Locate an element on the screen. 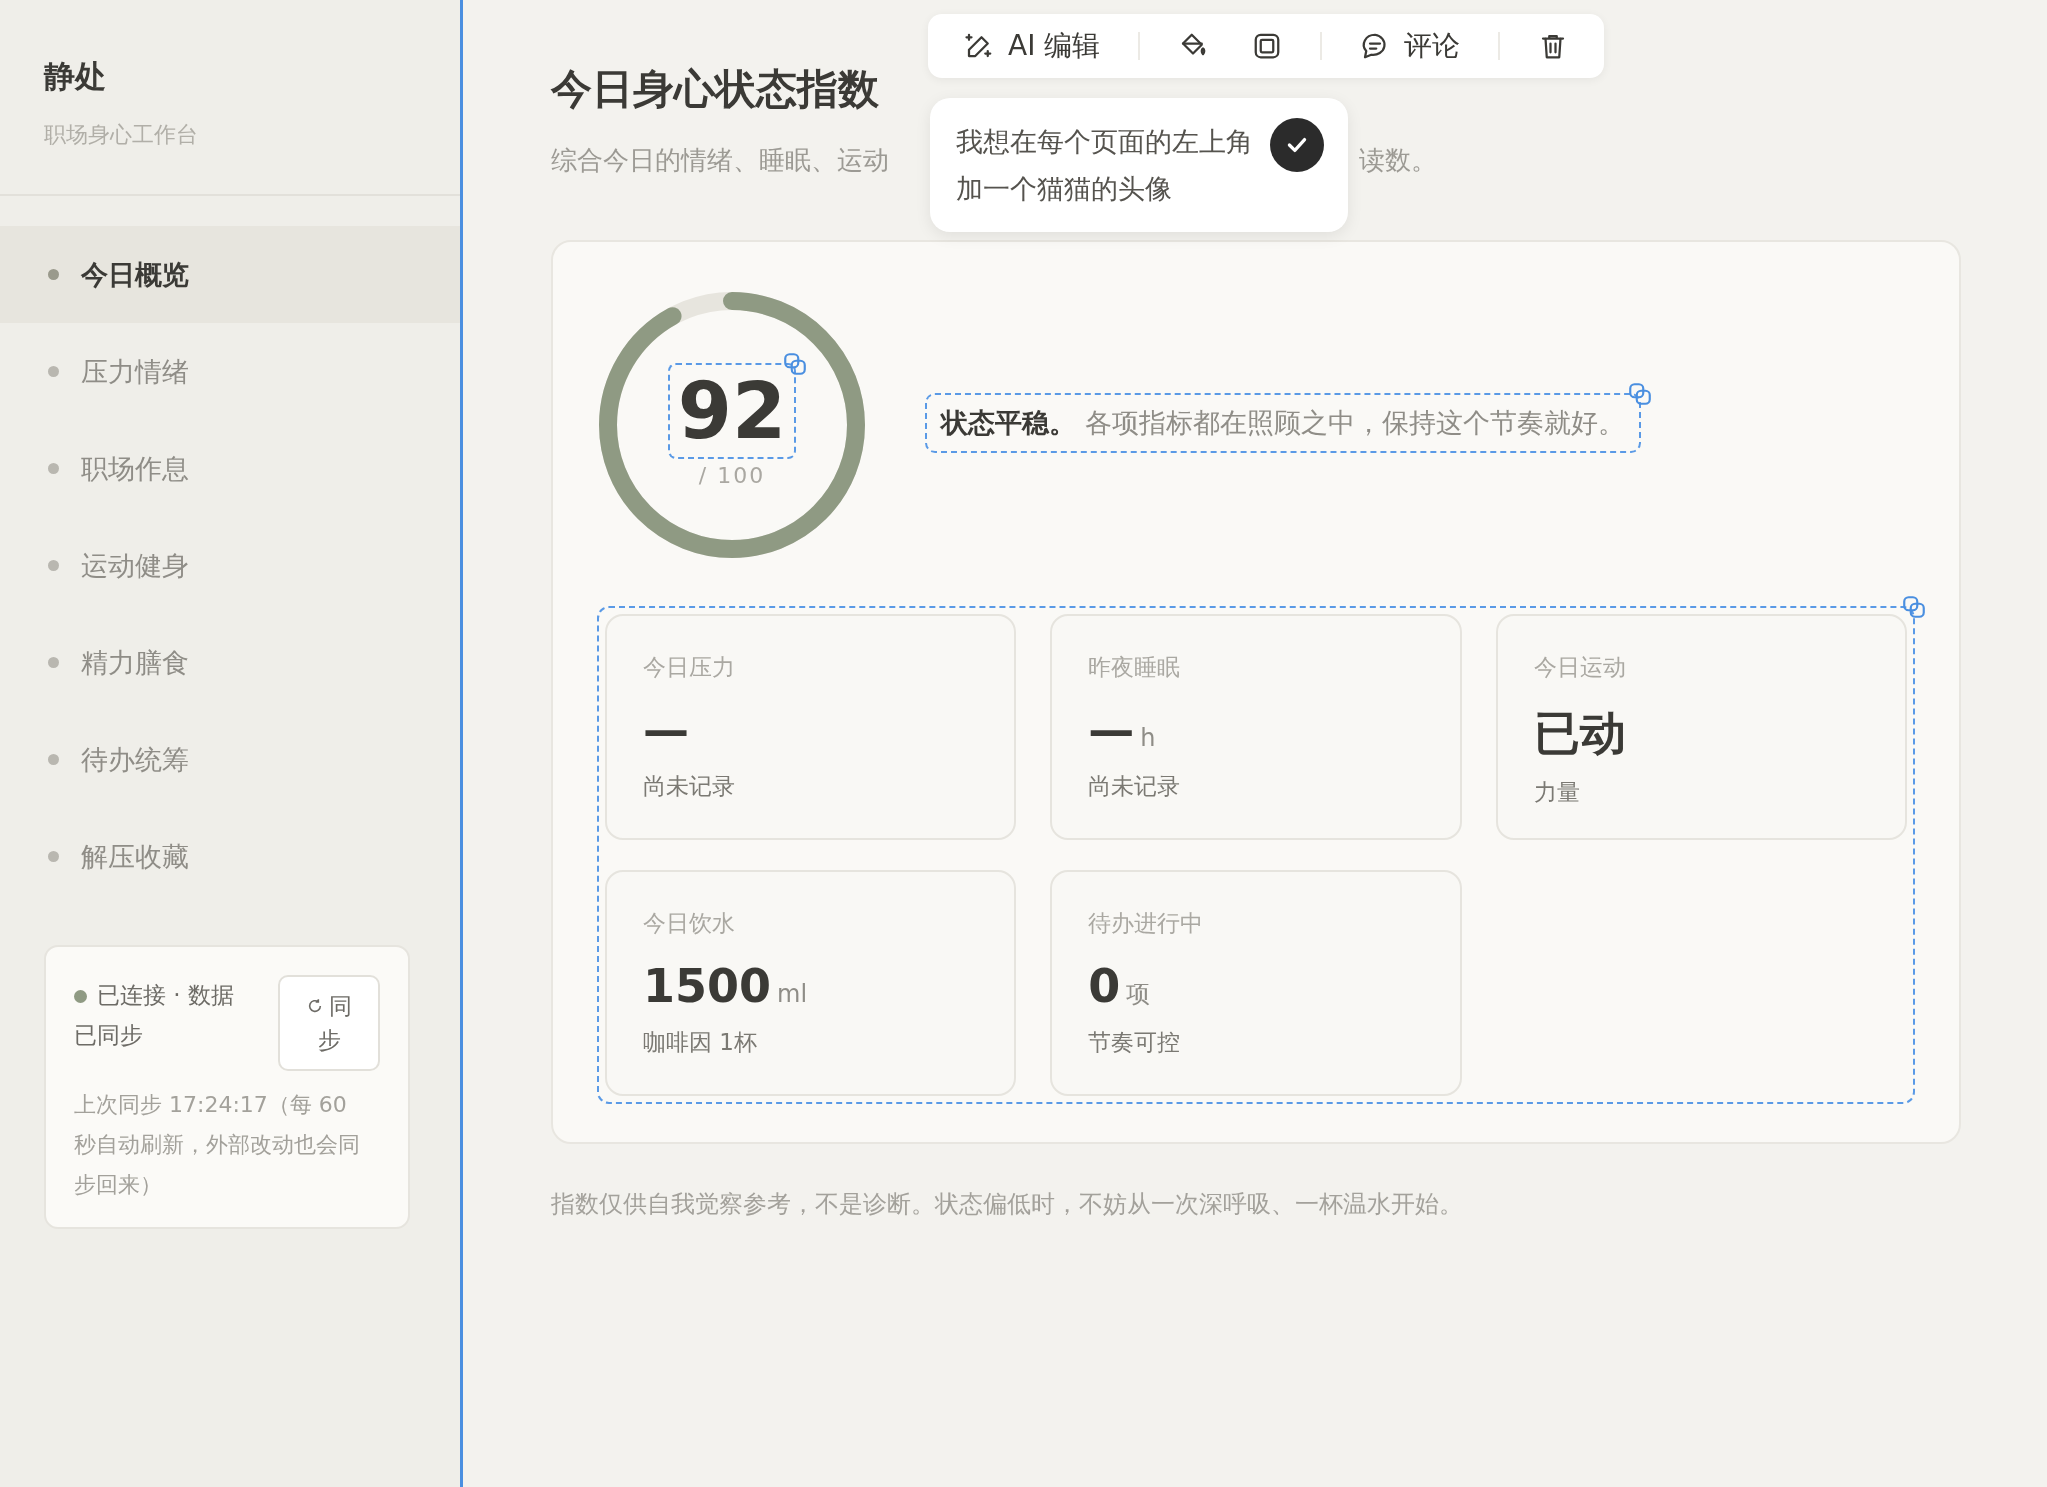 This screenshot has width=2047, height=1487. stat-label: 待办进行中 is located at coordinates (1146, 923).